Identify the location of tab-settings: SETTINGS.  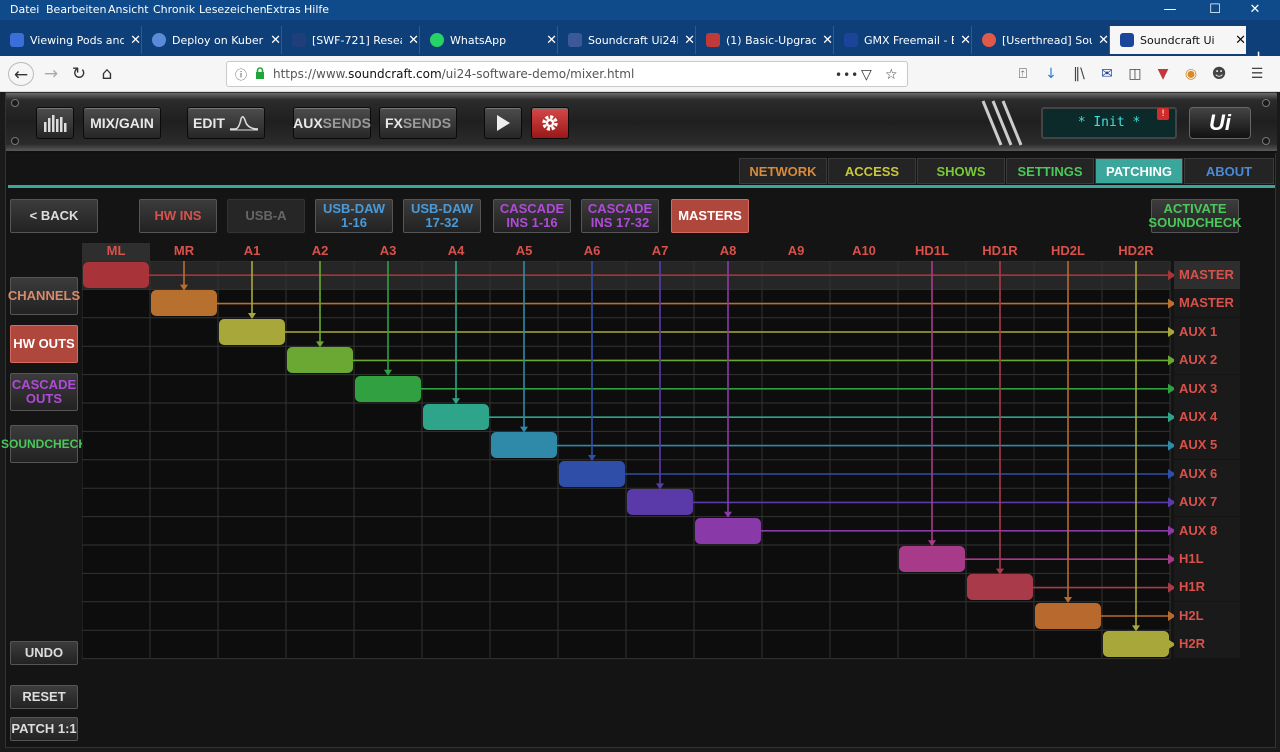
(1050, 171).